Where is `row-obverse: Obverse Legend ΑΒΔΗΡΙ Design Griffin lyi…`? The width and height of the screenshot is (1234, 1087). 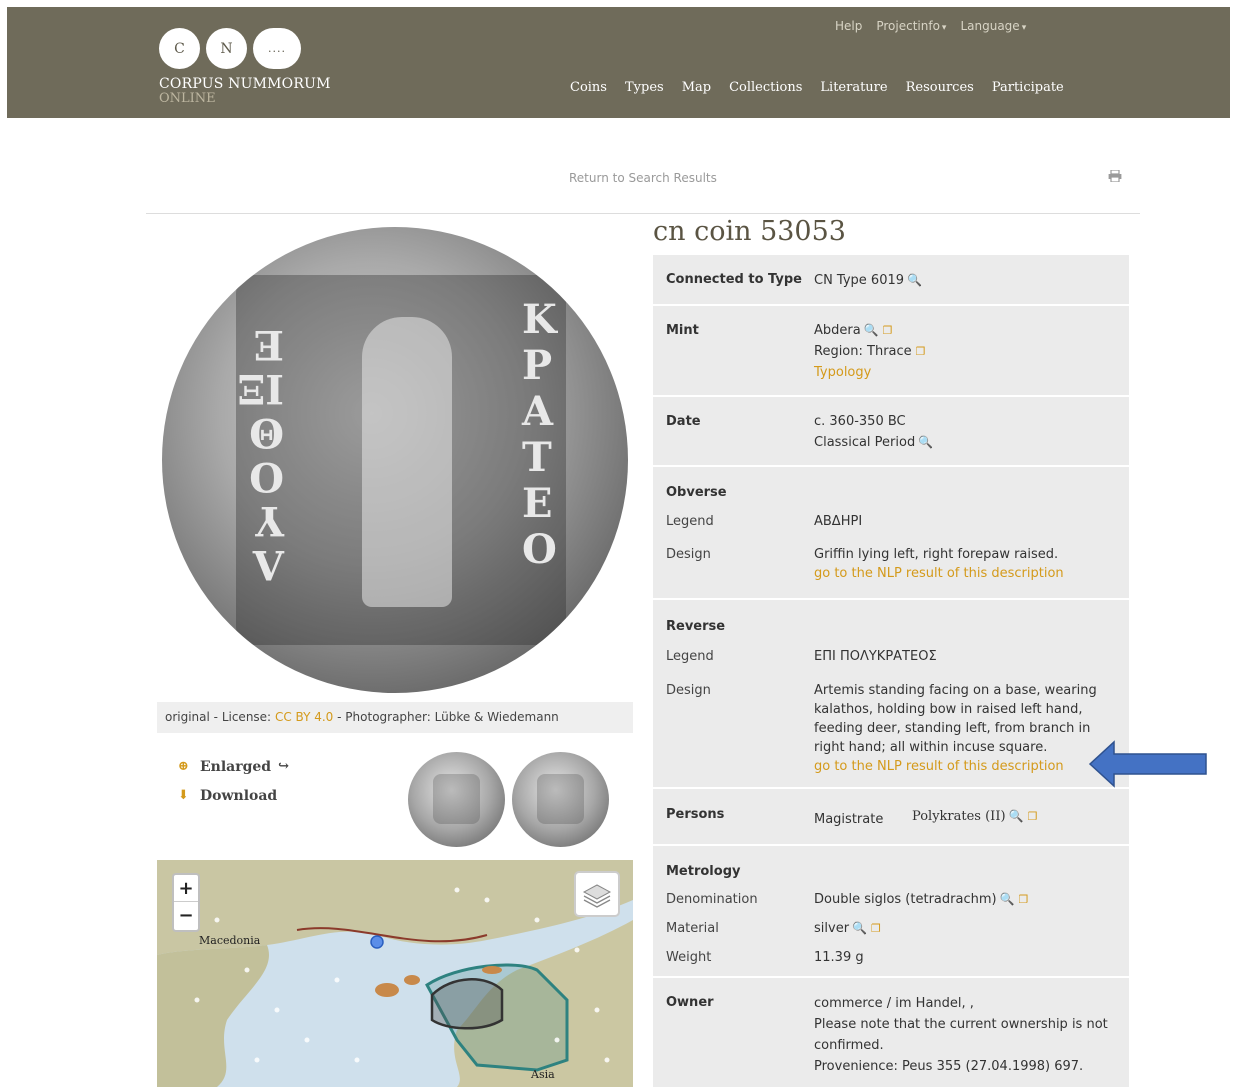
row-obverse: Obverse Legend ΑΒΔΗΡΙ Design Griffin lyi… is located at coordinates (891, 532).